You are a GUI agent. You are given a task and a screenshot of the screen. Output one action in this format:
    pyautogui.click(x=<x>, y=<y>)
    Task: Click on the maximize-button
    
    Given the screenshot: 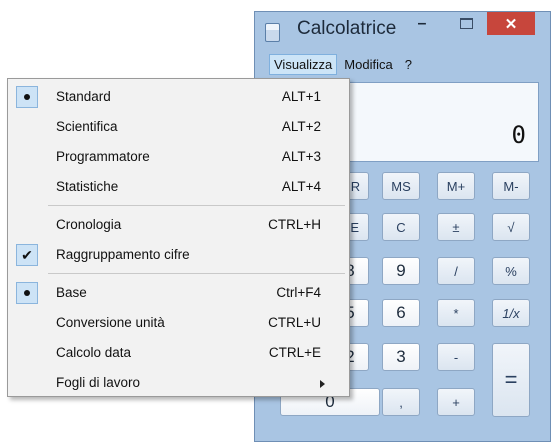 What is the action you would take?
    pyautogui.click(x=466, y=23)
    